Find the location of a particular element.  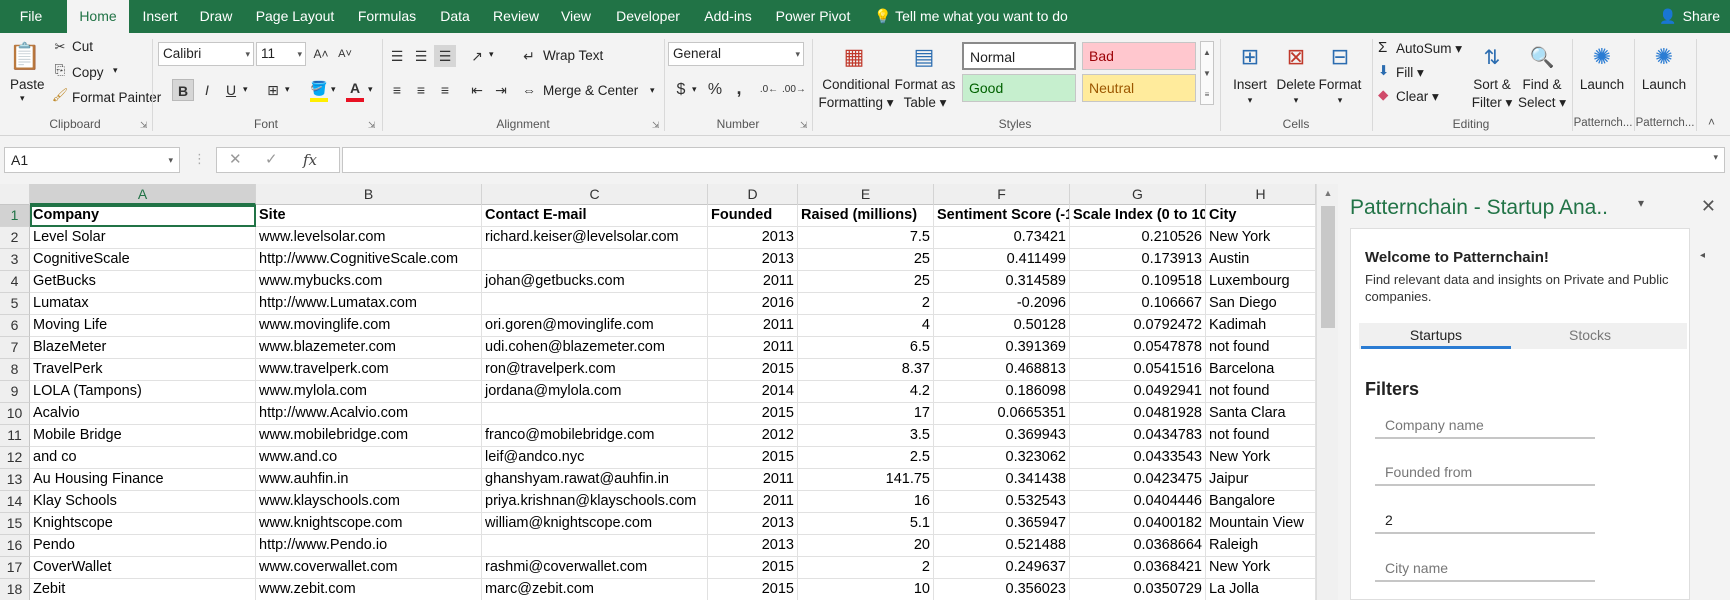

delete-cells-icon: ⊠ is located at coordinates (1296, 57).